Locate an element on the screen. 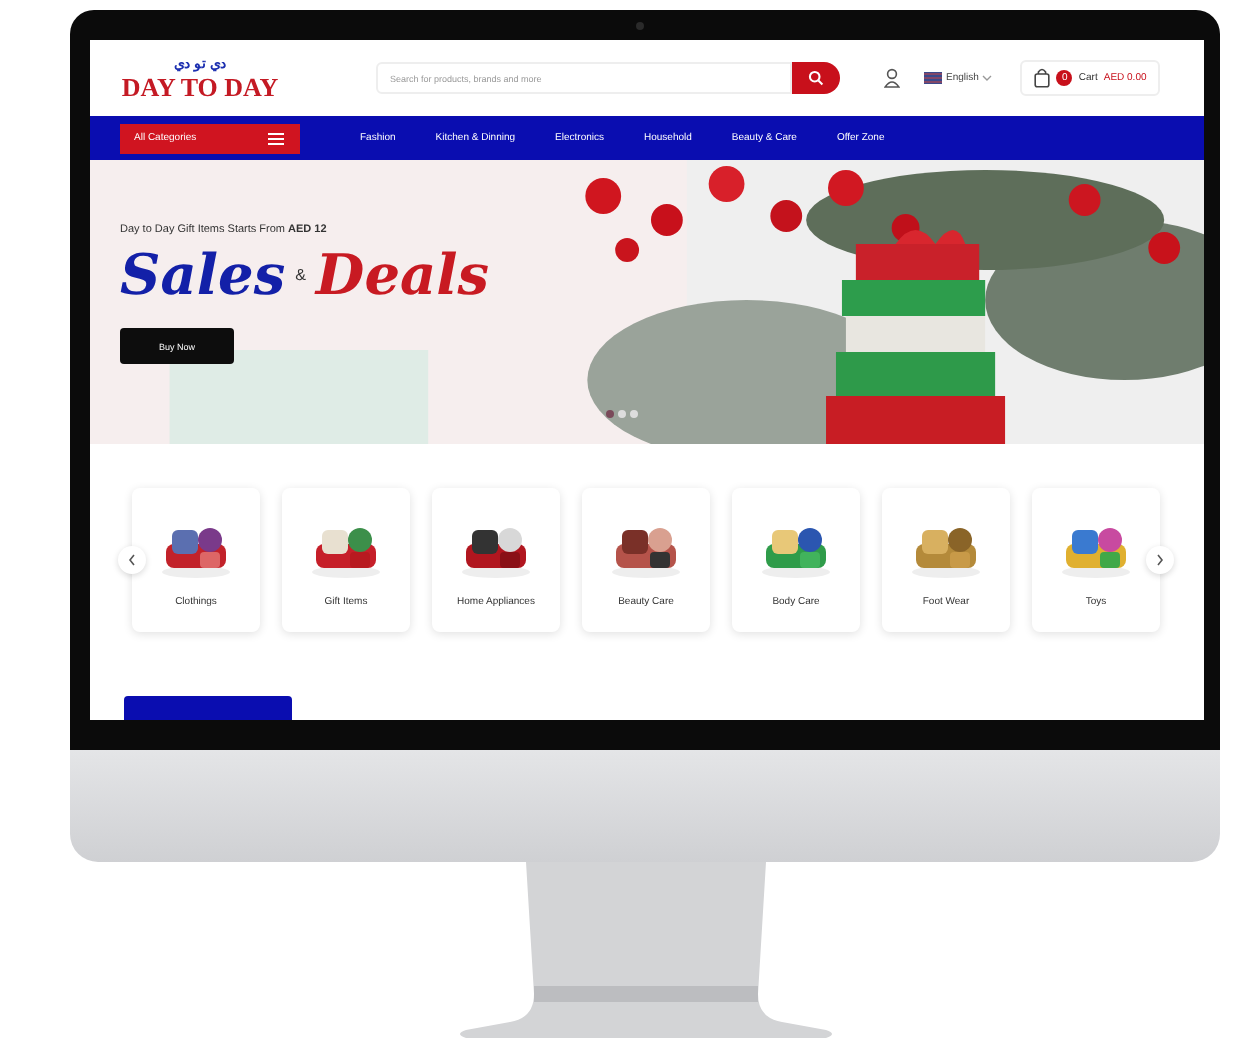 Image resolution: width=1250 pixels, height=1056 pixels. menu-icon is located at coordinates (276, 138).